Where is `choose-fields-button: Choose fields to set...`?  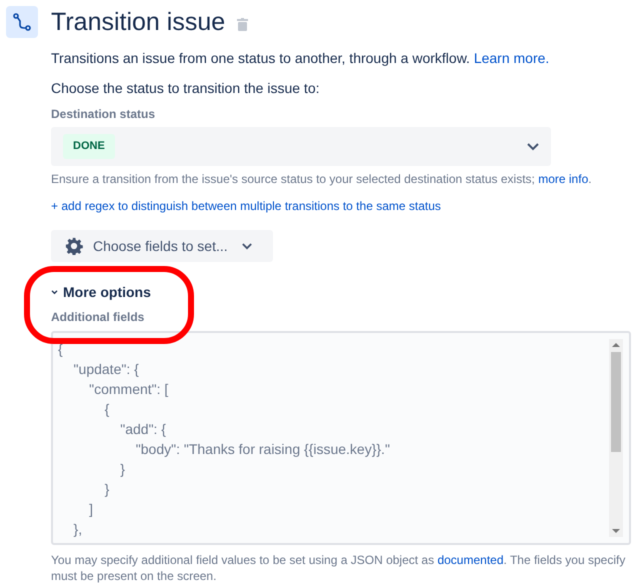
choose-fields-button: Choose fields to set... is located at coordinates (162, 246).